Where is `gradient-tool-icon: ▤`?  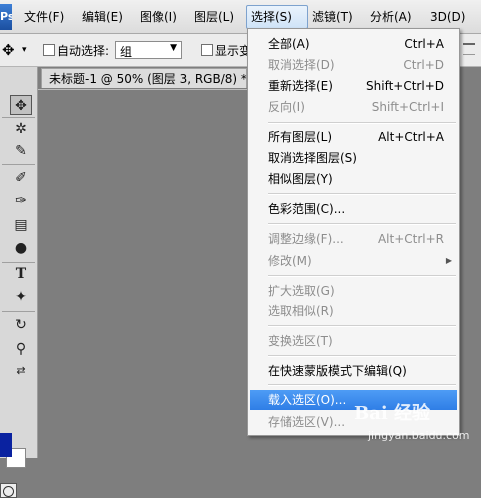 gradient-tool-icon: ▤ is located at coordinates (21, 225).